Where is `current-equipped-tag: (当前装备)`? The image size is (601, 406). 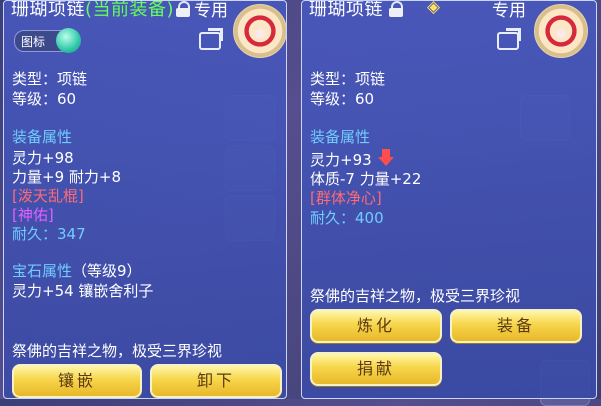 current-equipped-tag: (当前装备) is located at coordinates (130, 10).